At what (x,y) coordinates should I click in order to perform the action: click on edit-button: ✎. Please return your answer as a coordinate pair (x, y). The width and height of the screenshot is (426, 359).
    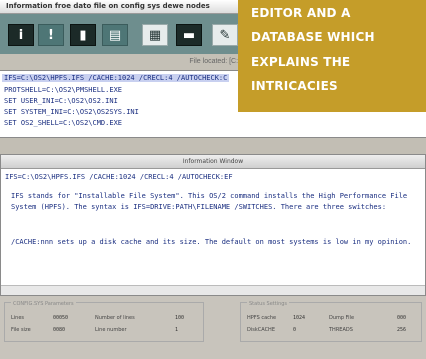
    Looking at the image, I should click on (225, 35).